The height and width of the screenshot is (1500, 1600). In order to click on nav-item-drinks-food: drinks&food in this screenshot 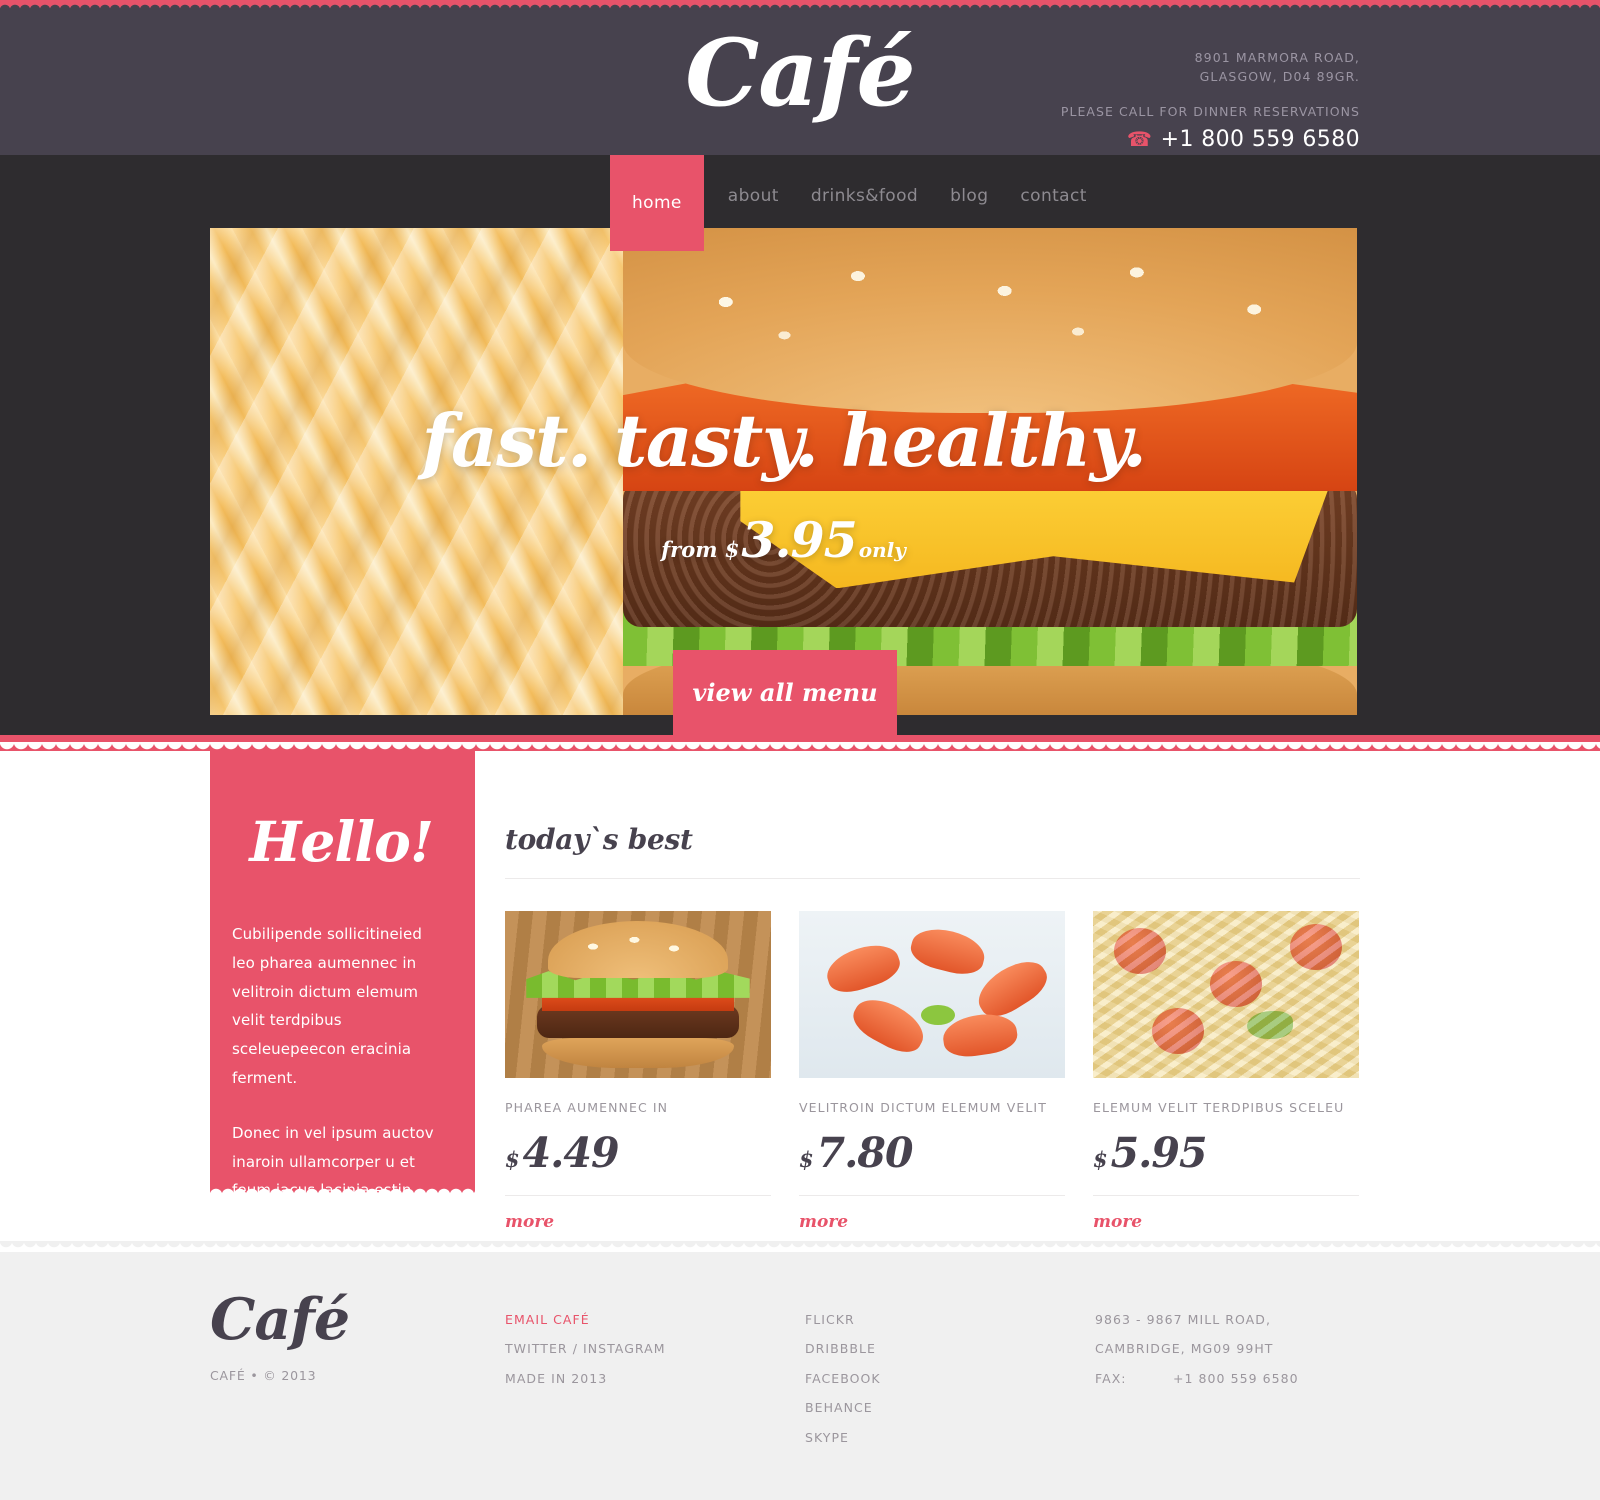, I will do `click(864, 196)`.